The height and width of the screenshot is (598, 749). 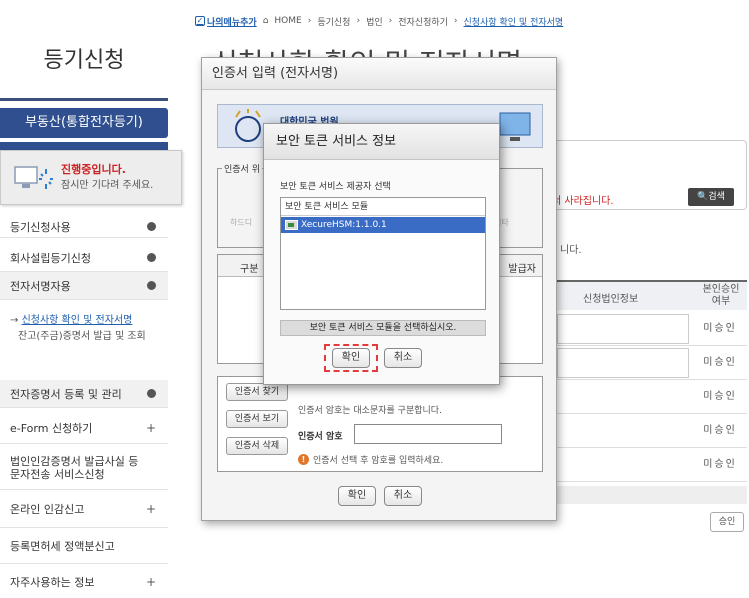 I want to click on token-provider-label: 보안 토큰 서비스 제공자 선택, so click(x=335, y=187).